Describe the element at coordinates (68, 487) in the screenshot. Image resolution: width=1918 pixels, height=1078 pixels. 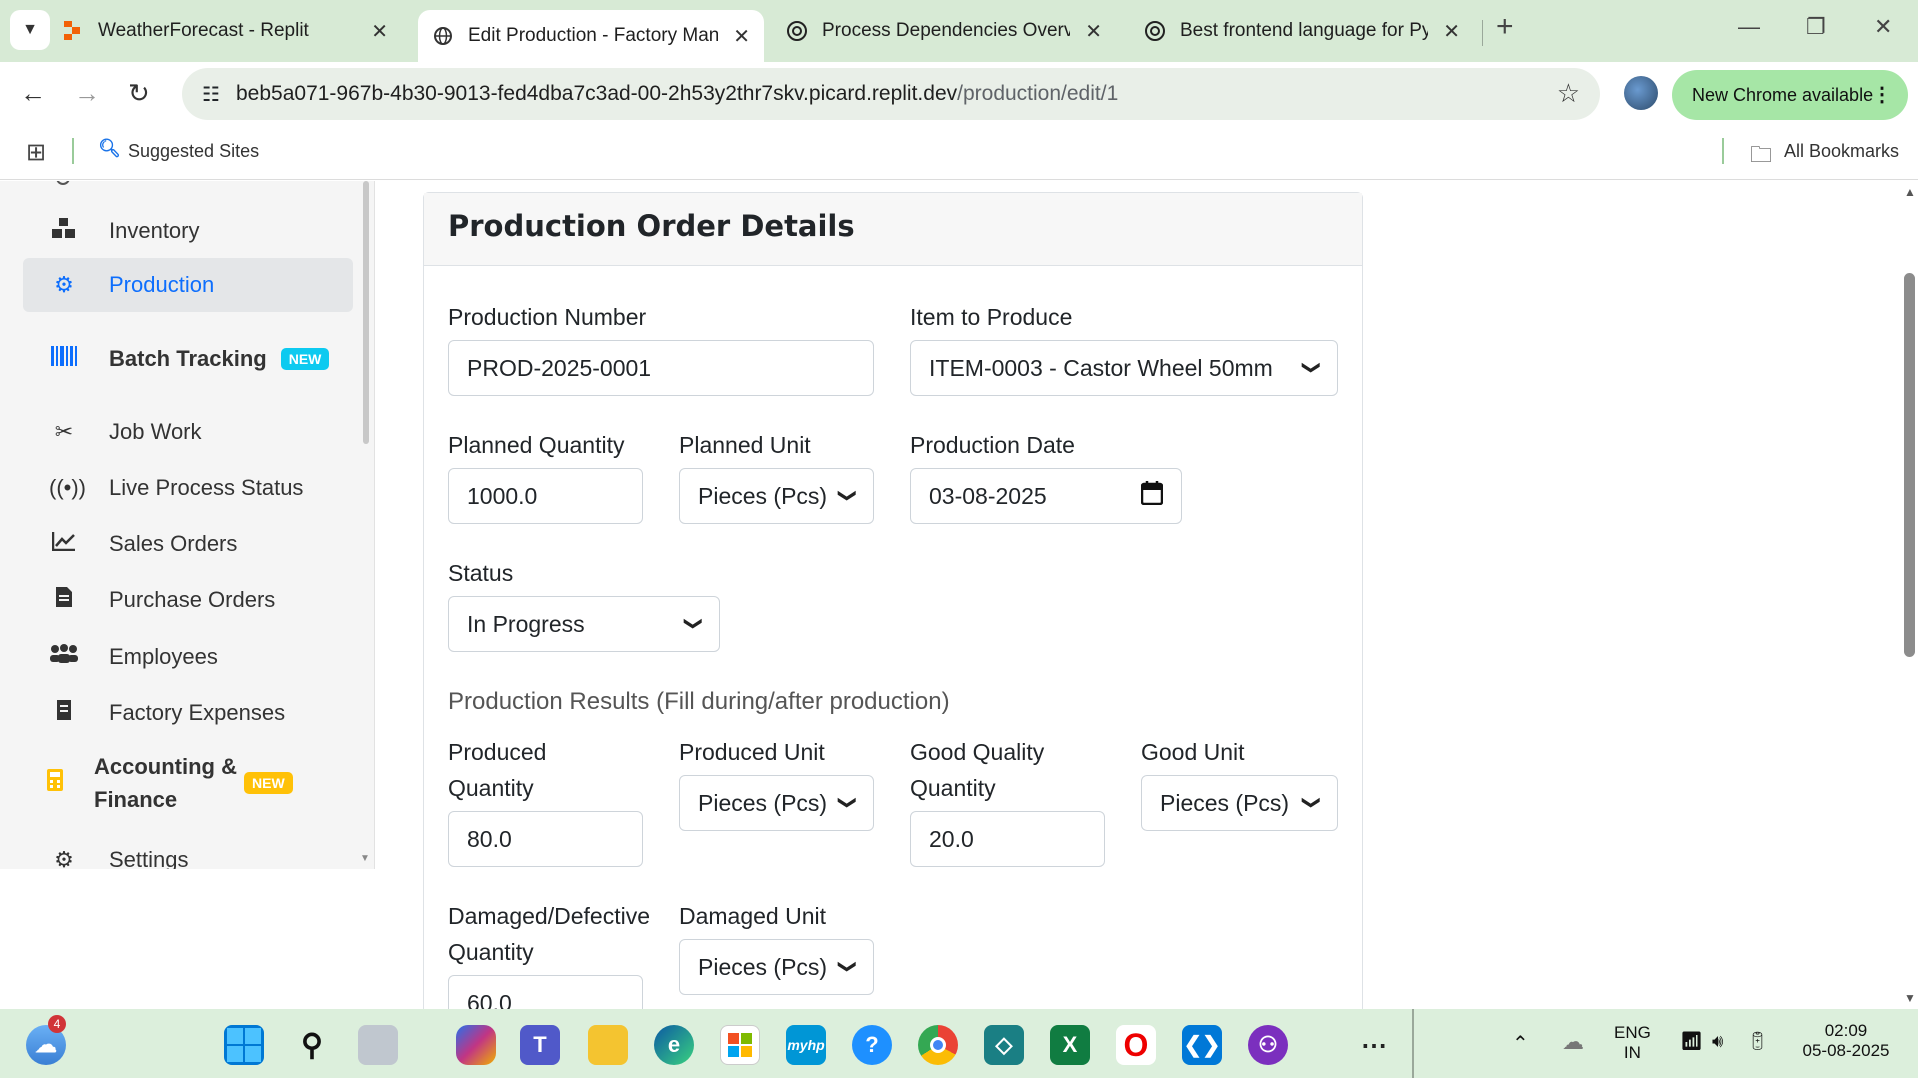
I see `broadcast-icon: ((•))` at that location.